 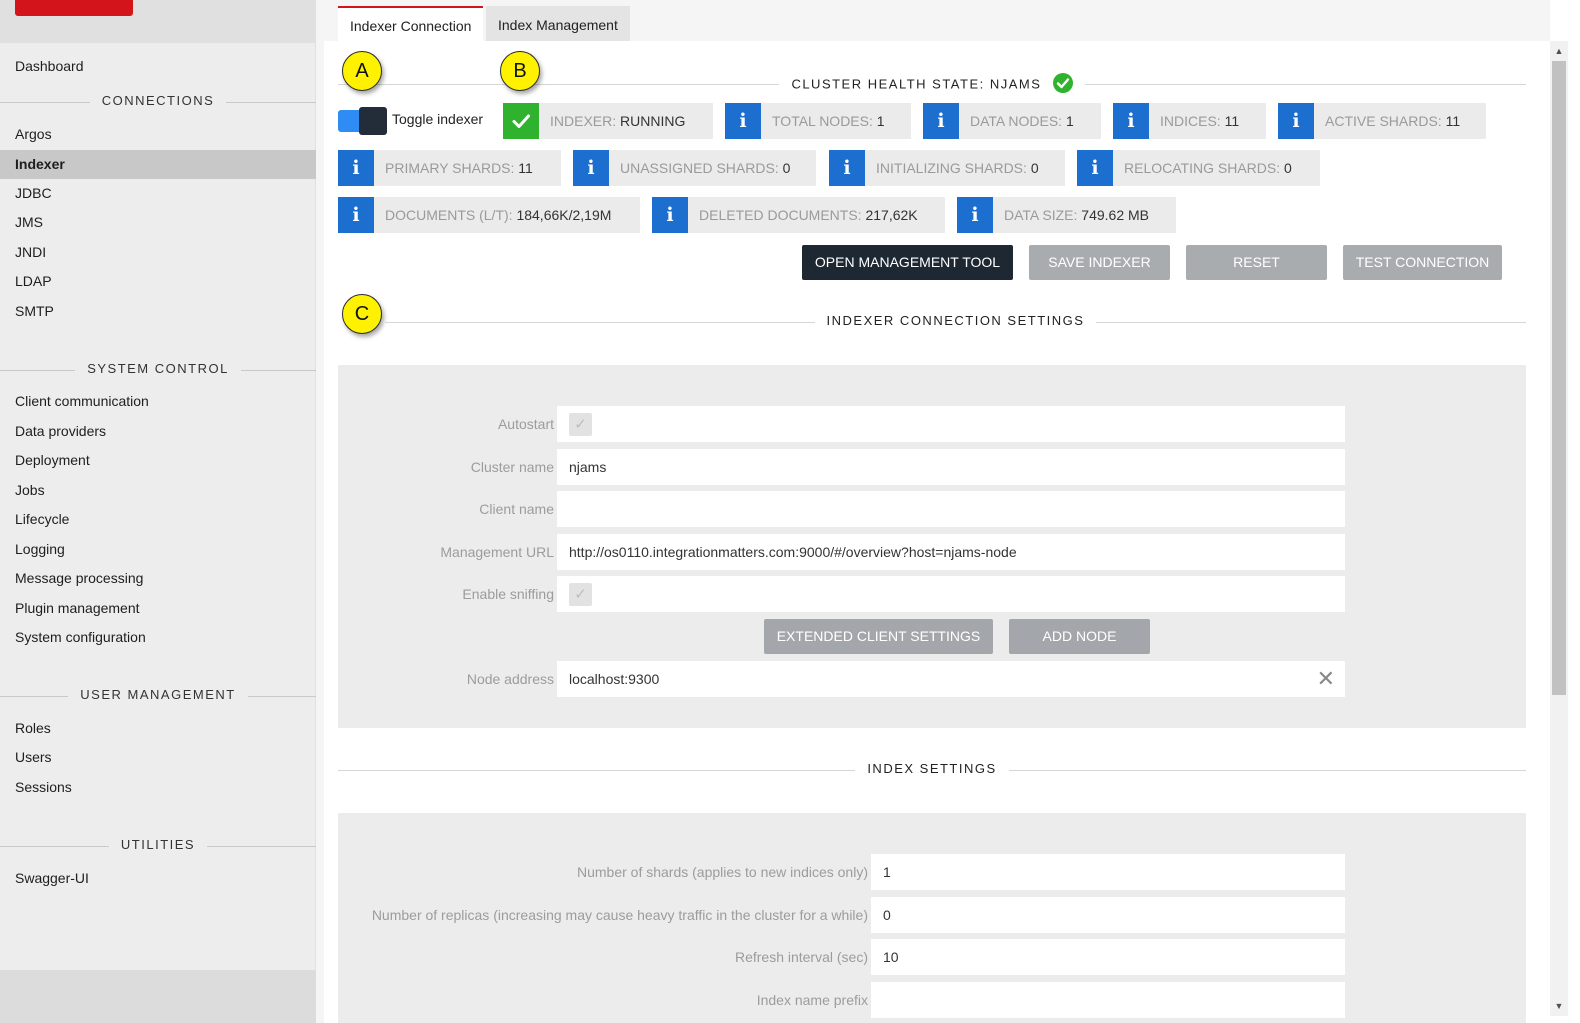 What do you see at coordinates (449, 168) in the screenshot?
I see `stat-primary-shards: i PRIMARY SHARDS: 11` at bounding box center [449, 168].